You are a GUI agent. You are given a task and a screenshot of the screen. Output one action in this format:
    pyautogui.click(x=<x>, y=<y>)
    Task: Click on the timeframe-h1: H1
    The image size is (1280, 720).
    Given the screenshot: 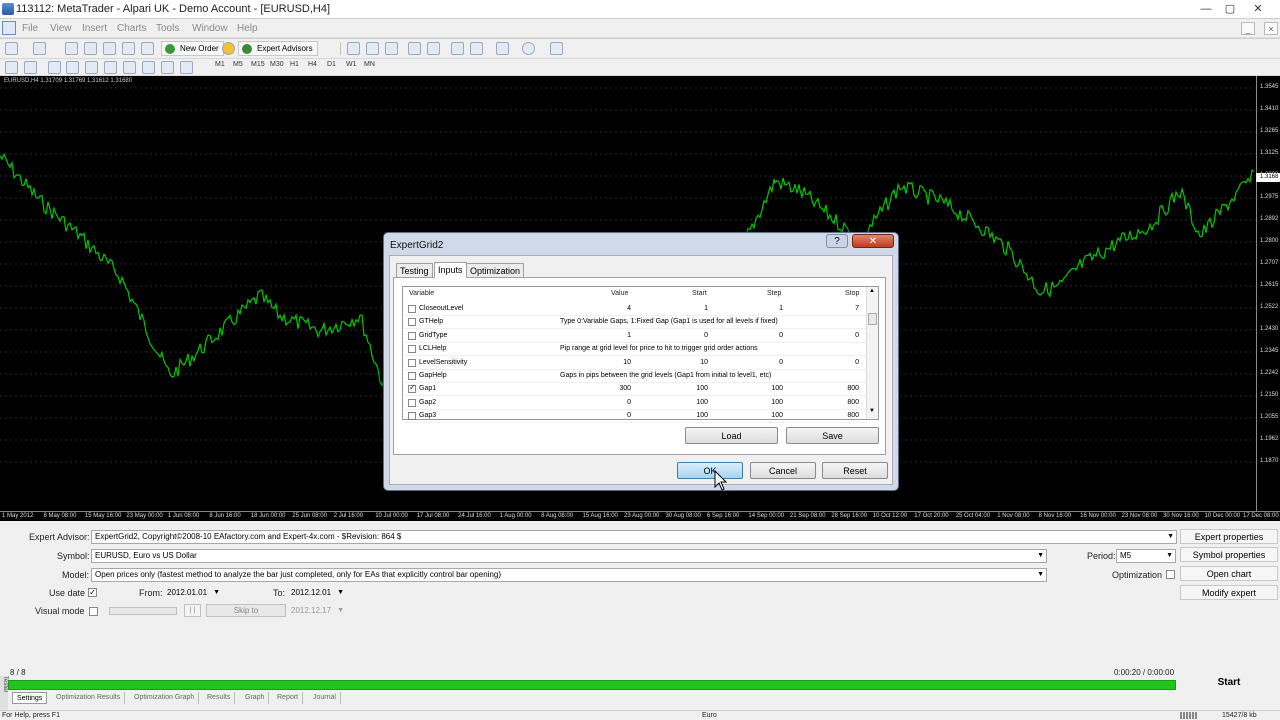 What is the action you would take?
    pyautogui.click(x=294, y=64)
    